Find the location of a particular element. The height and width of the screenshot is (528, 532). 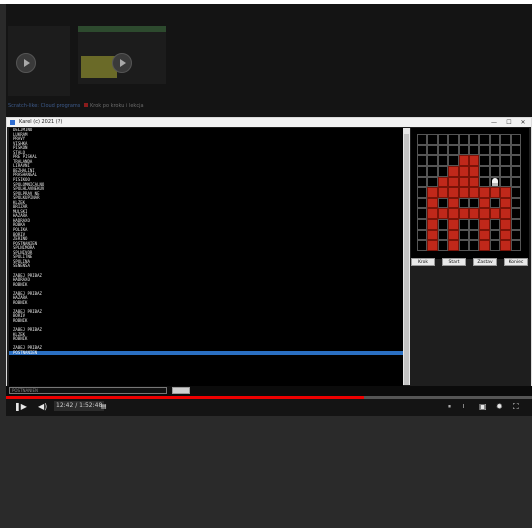

robot-icon is located at coordinates (495, 182).